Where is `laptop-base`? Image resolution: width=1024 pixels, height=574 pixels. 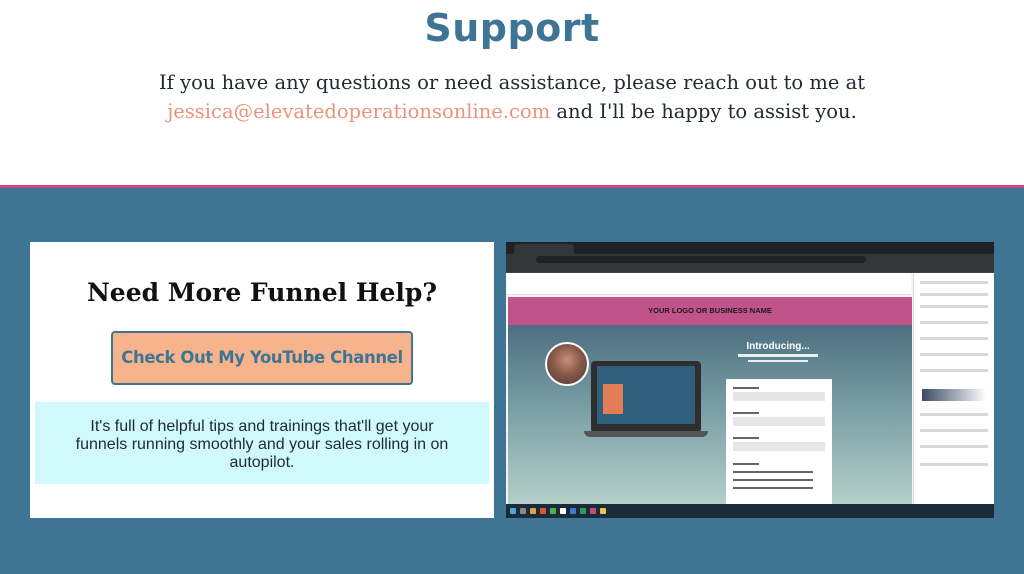 laptop-base is located at coordinates (646, 434).